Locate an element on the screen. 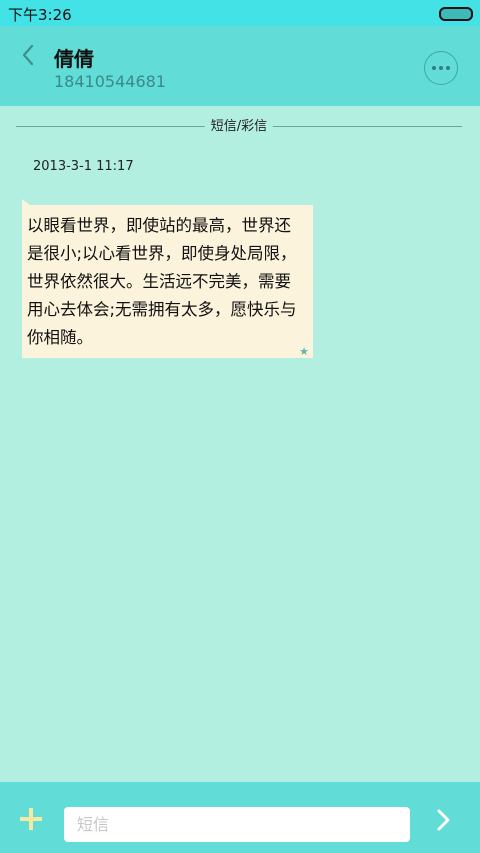 This screenshot has height=853, width=480. conversation-header: 倩倩 18410544681 is located at coordinates (240, 66).